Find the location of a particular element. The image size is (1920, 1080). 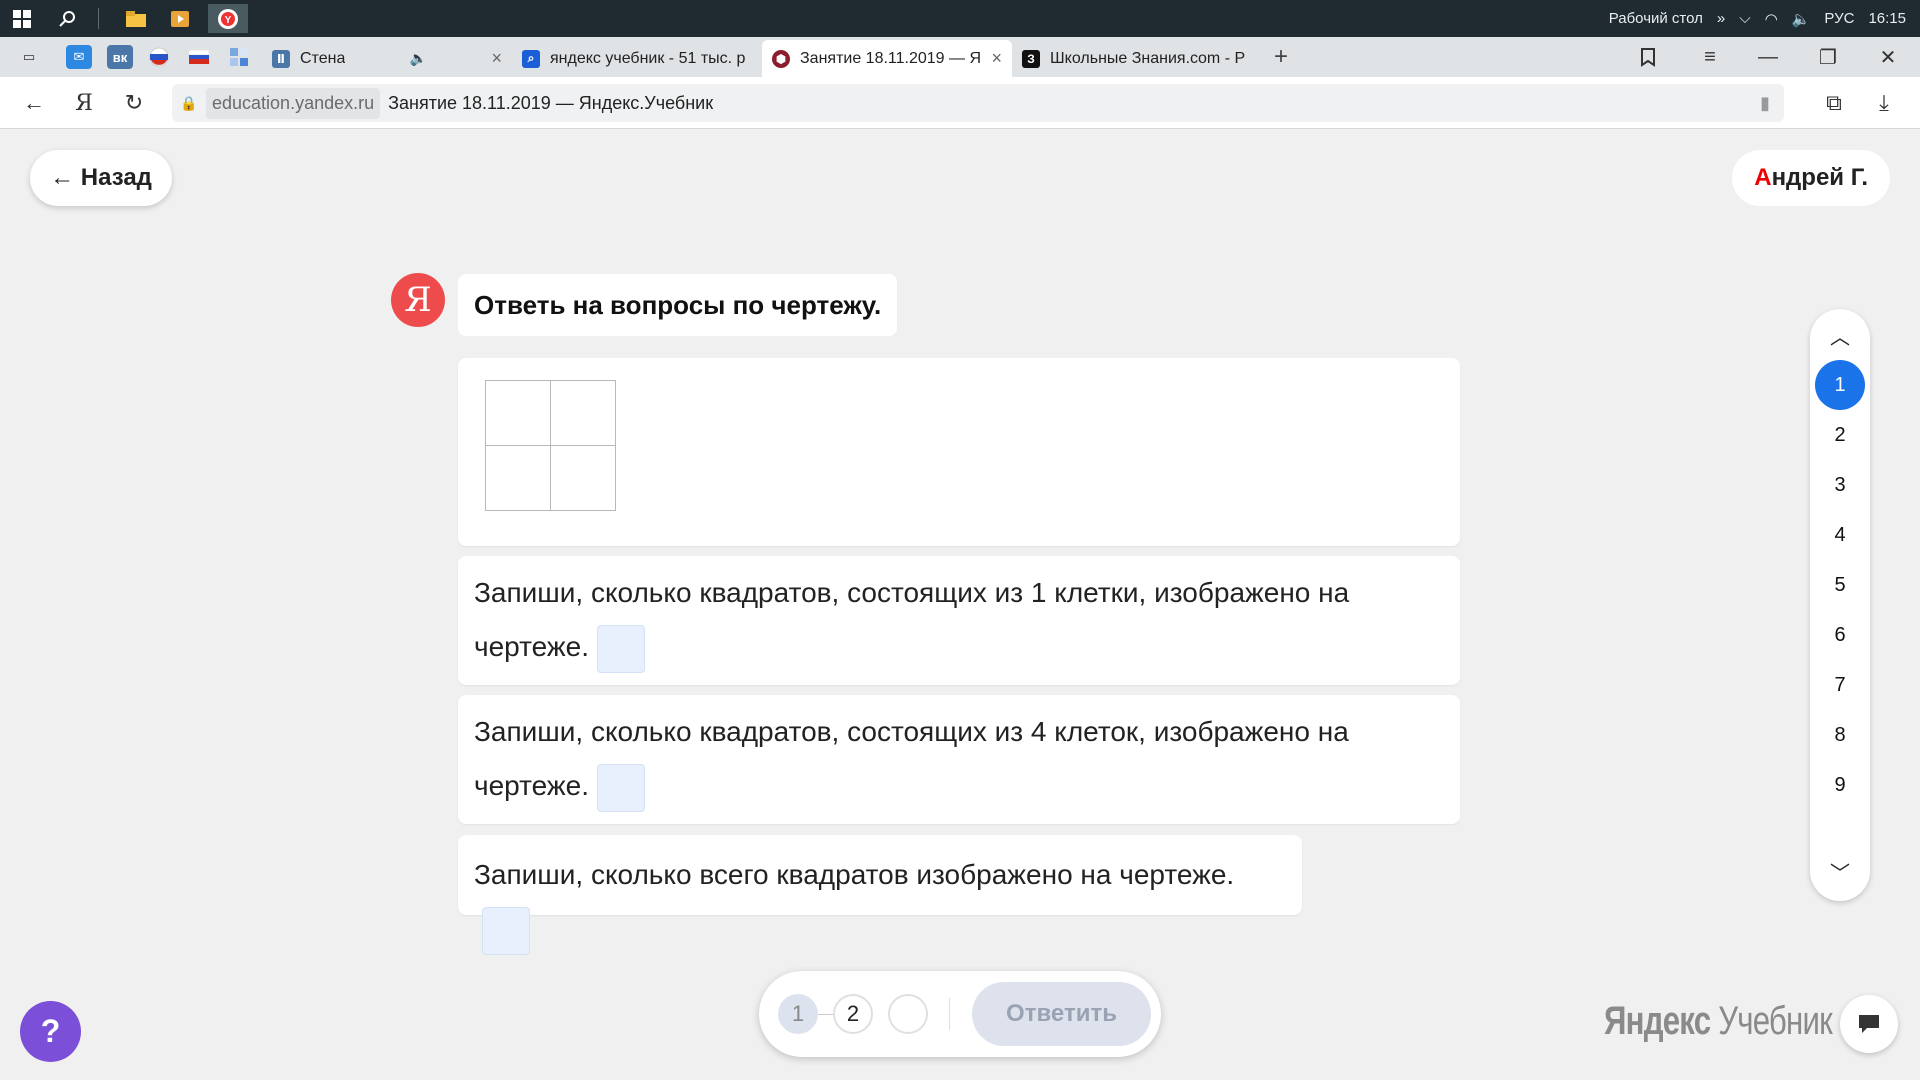

minimize-icon: — is located at coordinates (1768, 57).